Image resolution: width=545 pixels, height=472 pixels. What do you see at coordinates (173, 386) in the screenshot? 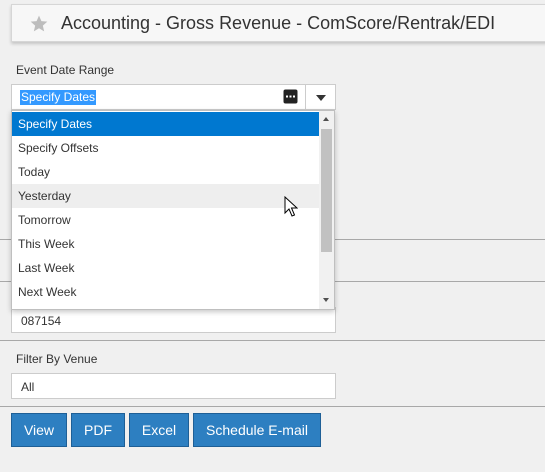
I see `filter-by-venue-select: All` at bounding box center [173, 386].